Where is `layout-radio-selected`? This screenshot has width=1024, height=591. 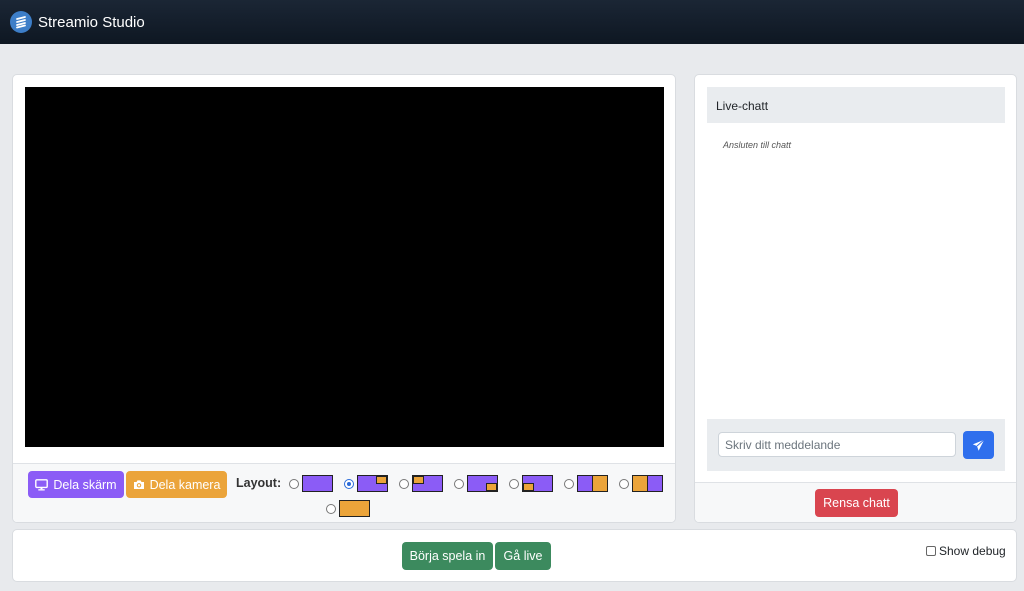
layout-radio-selected is located at coordinates (349, 483).